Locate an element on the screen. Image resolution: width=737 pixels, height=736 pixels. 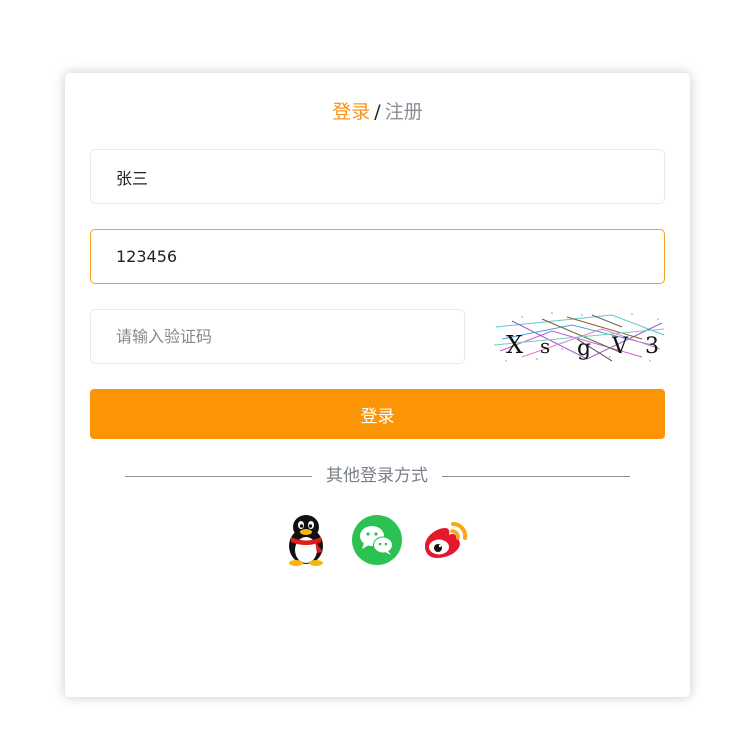
divider-line-right is located at coordinates (536, 476).